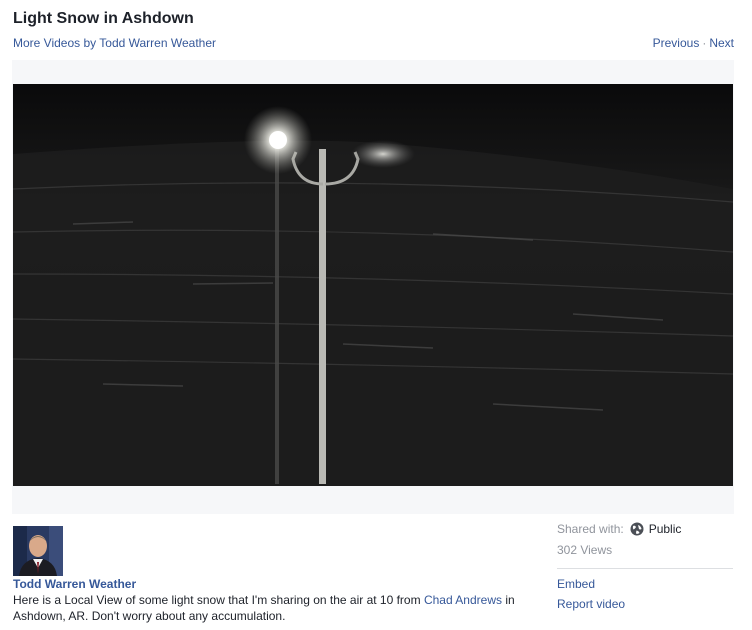  I want to click on poster-name-link: Todd Warren Weather, so click(74, 584).